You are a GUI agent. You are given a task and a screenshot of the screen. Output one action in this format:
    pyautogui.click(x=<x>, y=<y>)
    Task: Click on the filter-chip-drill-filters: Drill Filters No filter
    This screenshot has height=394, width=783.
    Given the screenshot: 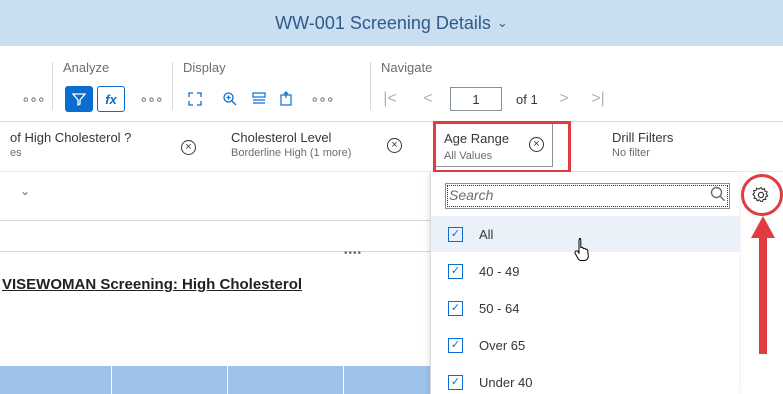 What is the action you would take?
    pyautogui.click(x=642, y=144)
    